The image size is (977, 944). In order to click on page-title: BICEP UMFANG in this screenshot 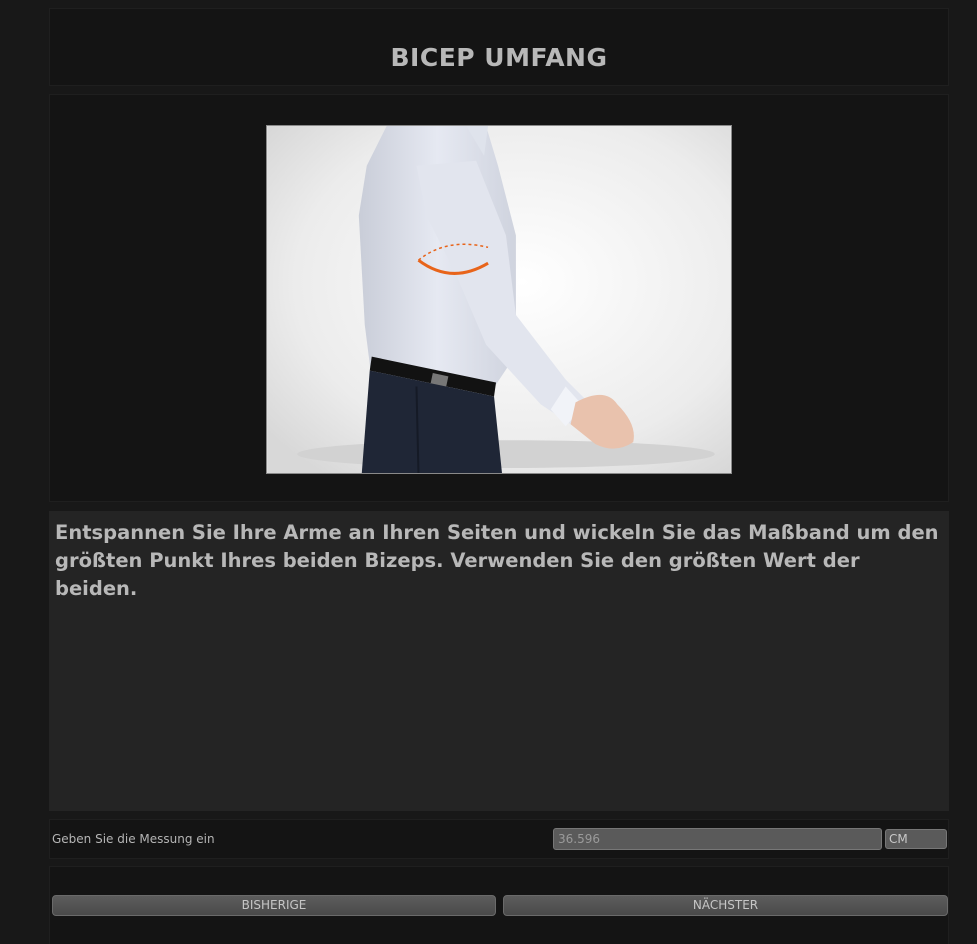, I will do `click(499, 57)`.